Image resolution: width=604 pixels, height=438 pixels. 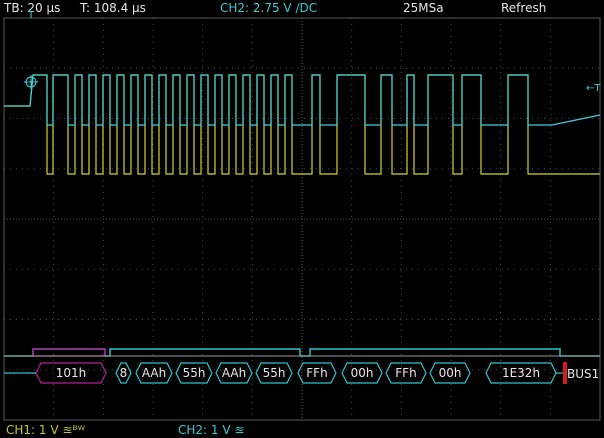 I want to click on ch1-settings: CH1: 1 V ≊ᴮᵂ, so click(x=45, y=430).